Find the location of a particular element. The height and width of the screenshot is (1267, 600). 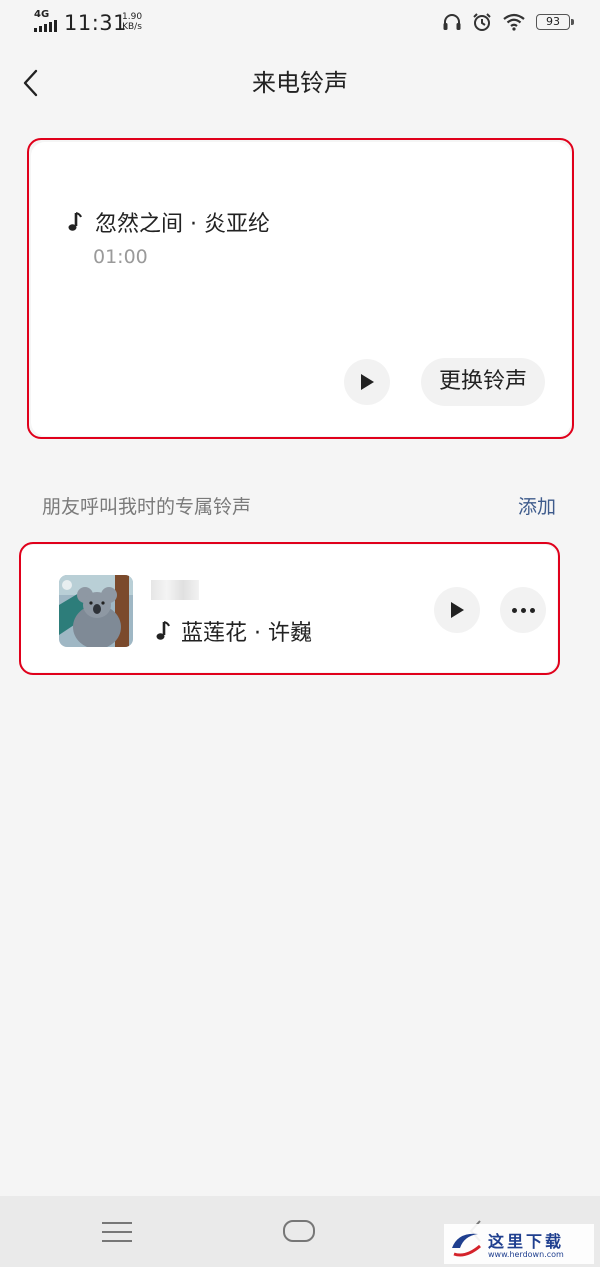

status-bar: 4G 11:31 1.90 KB/s 93 is located at coordinates (300, 25).